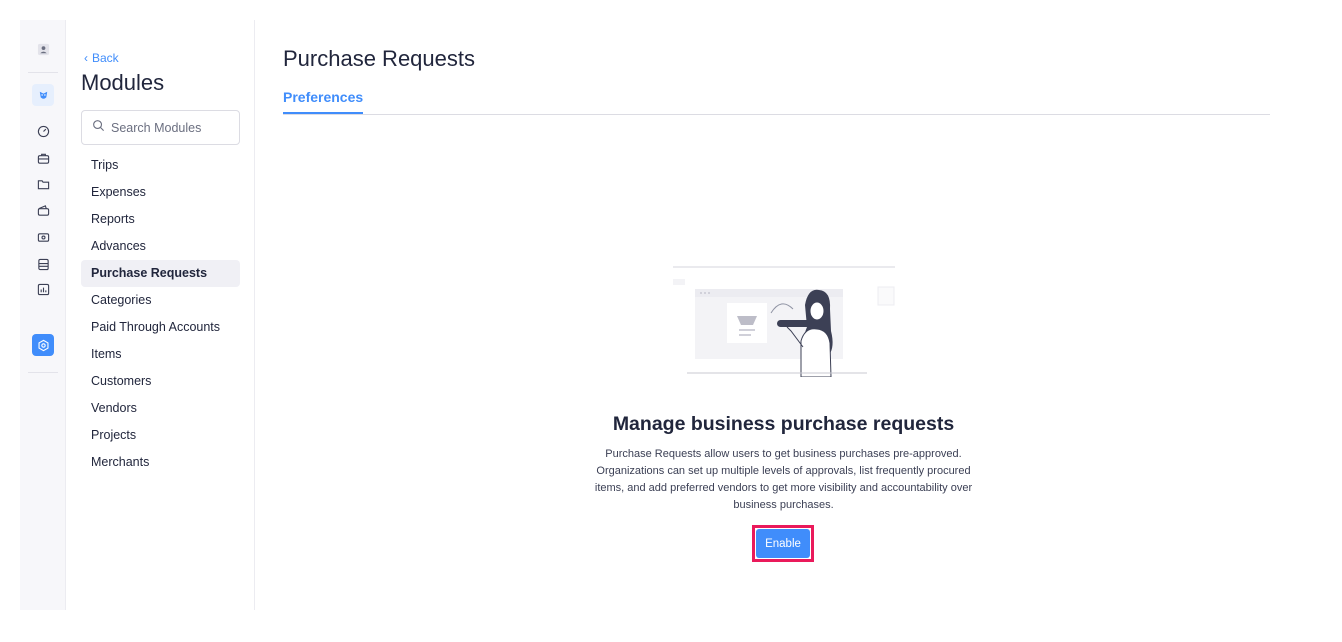  Describe the element at coordinates (43, 210) in the screenshot. I see `wallet-icon` at that location.